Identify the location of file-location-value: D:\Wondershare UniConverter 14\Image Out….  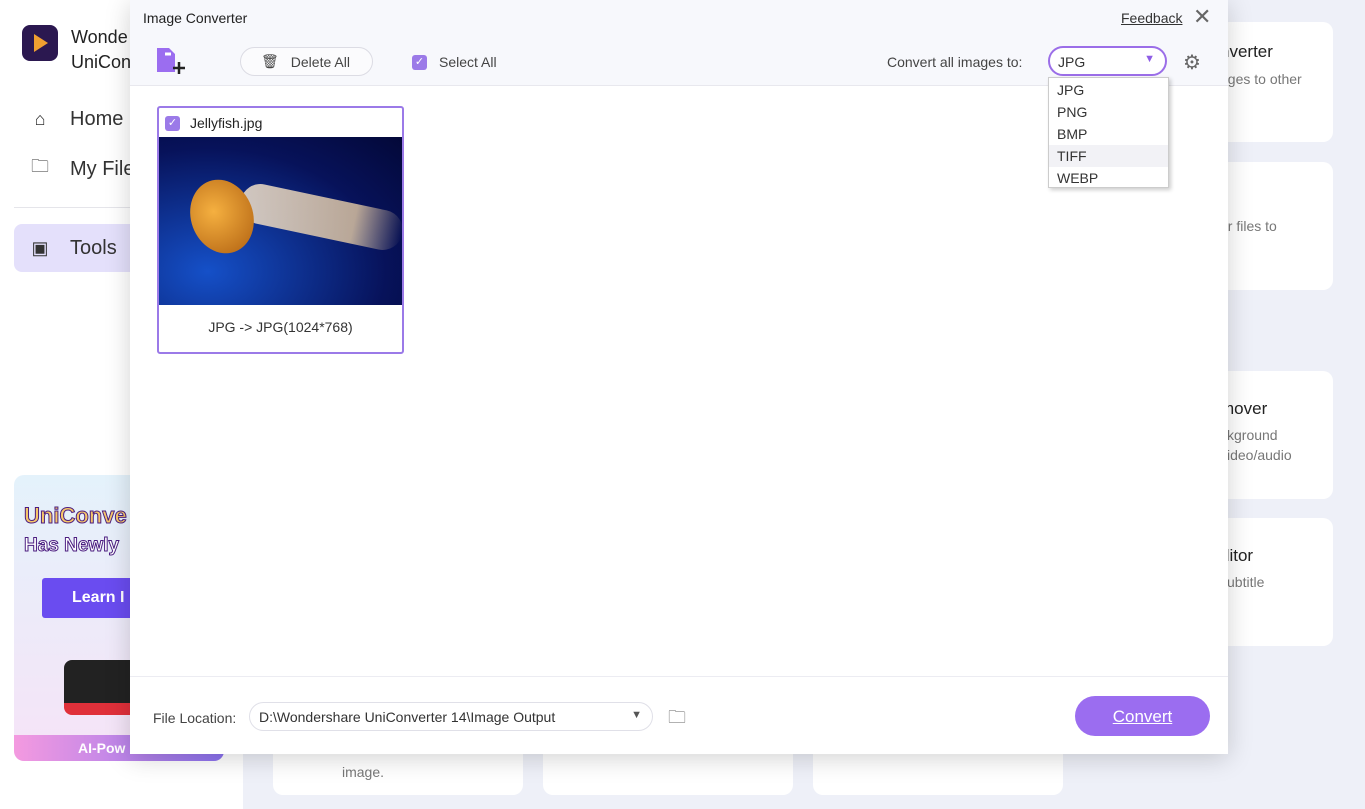
(407, 717).